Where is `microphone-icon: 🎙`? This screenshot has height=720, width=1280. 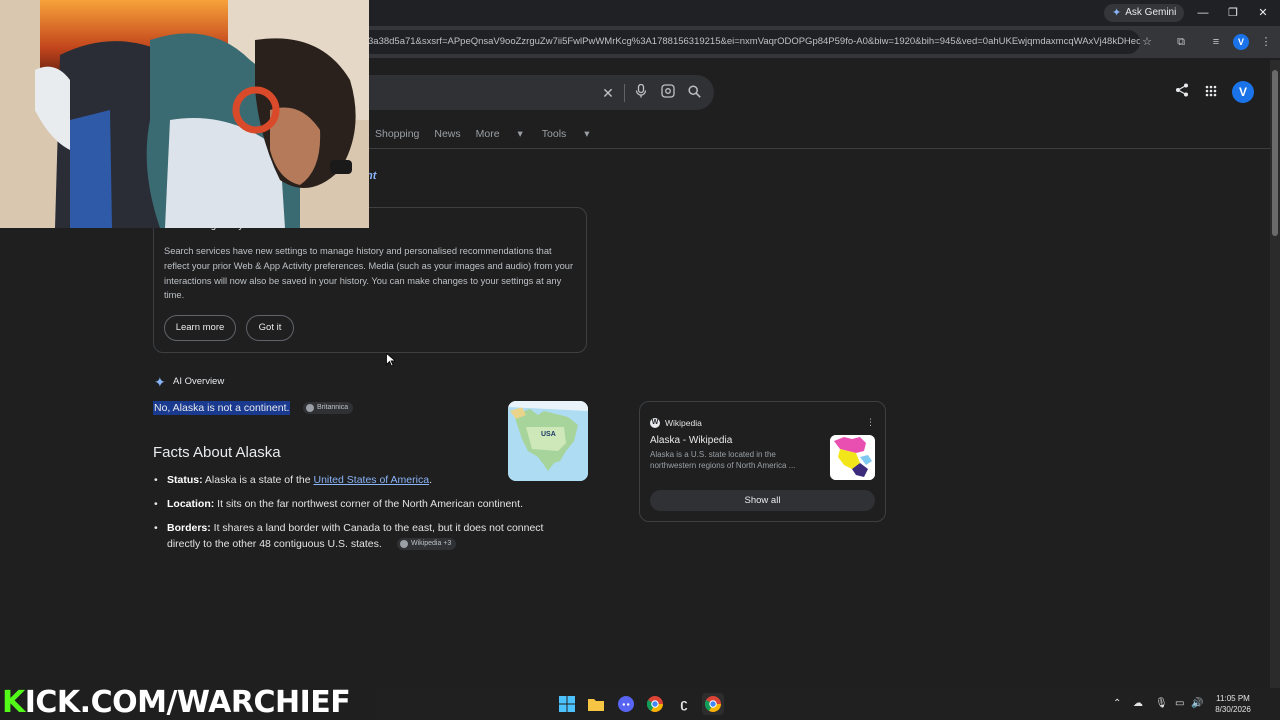 microphone-icon: 🎙 is located at coordinates (1161, 703).